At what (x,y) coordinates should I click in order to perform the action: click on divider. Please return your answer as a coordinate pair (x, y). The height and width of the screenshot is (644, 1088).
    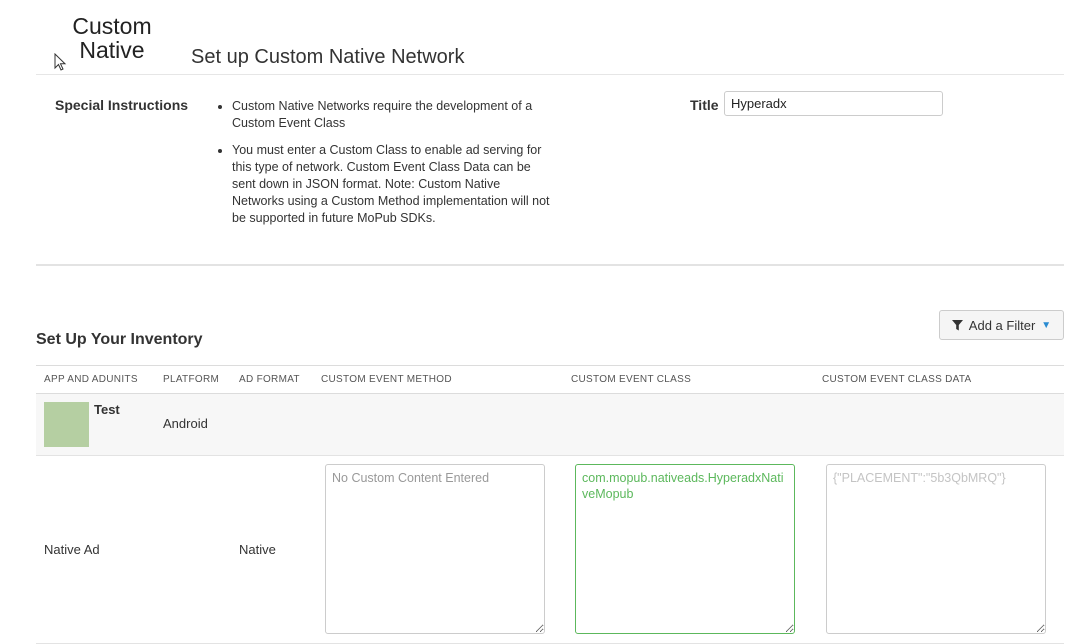
    Looking at the image, I should click on (550, 74).